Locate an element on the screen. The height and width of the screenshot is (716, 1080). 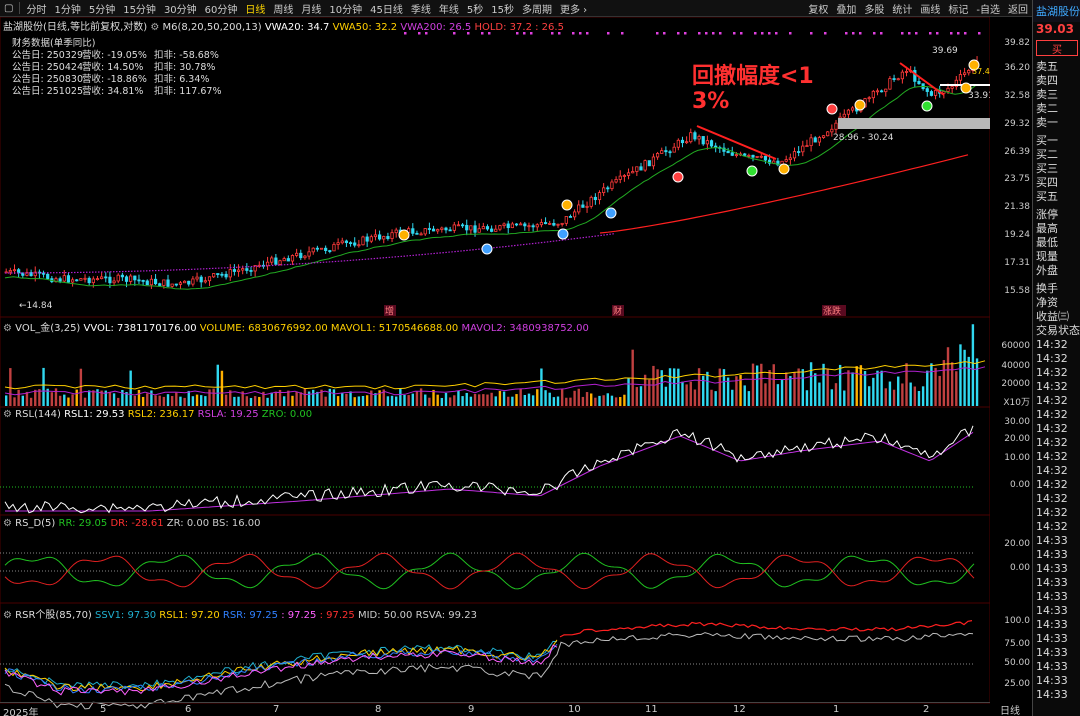
period-tab-8: 月线 is located at coordinates (311, 8).